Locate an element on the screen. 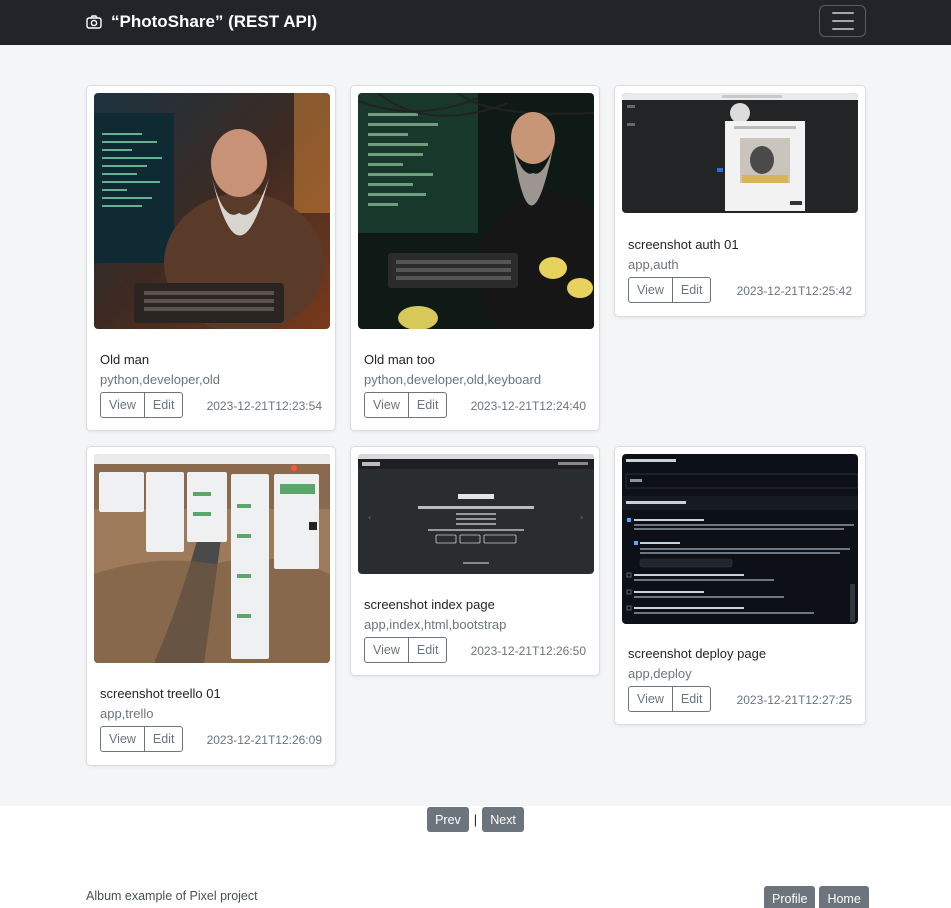 Image resolution: width=951 pixels, height=908 pixels. brand-link: “PhotoShare” (REST API) is located at coordinates (201, 22).